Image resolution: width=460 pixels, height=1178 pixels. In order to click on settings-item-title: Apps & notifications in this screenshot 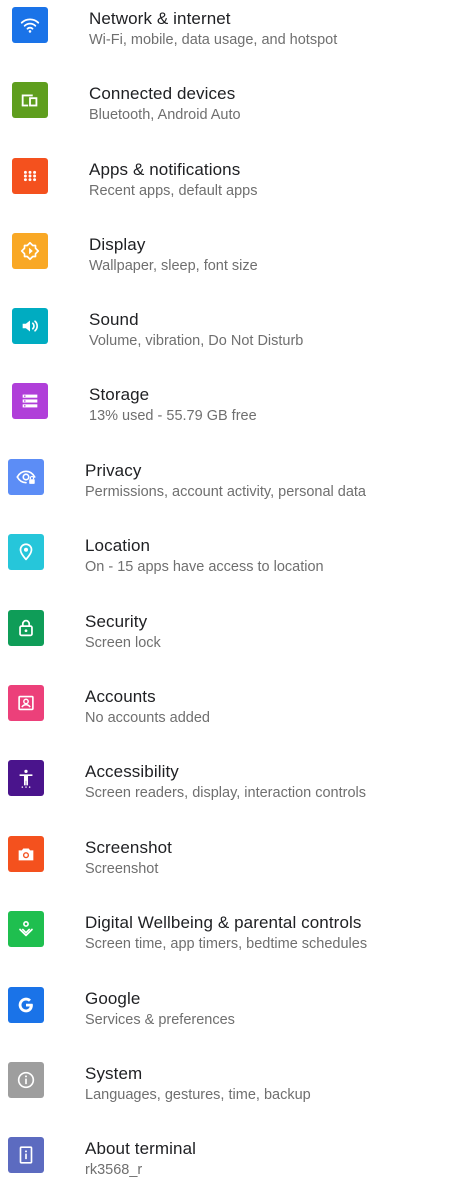, I will do `click(165, 169)`.